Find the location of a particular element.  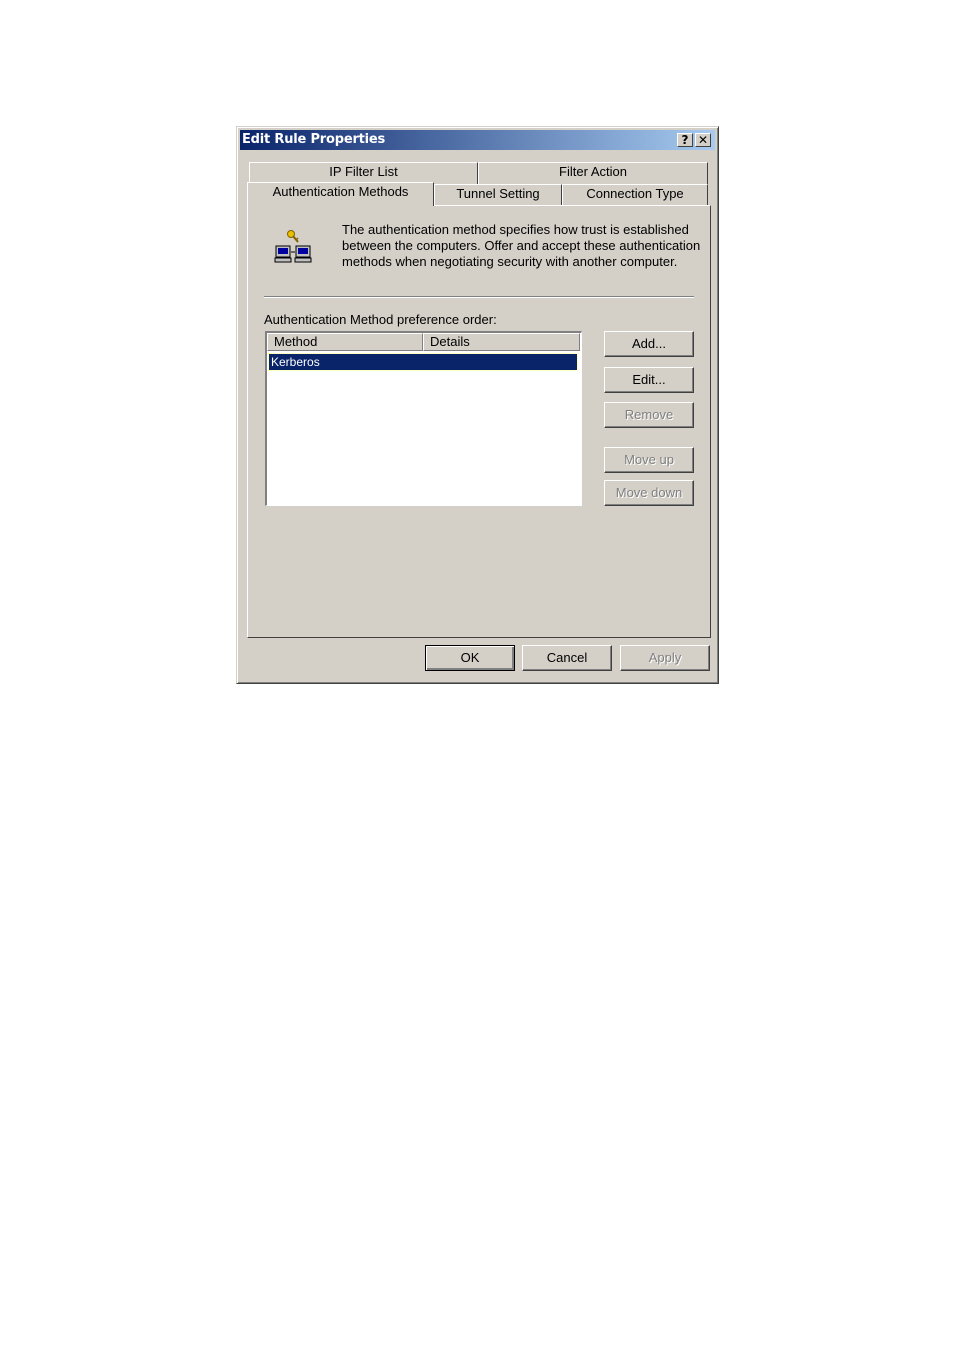

apply-button: Apply is located at coordinates (665, 658).